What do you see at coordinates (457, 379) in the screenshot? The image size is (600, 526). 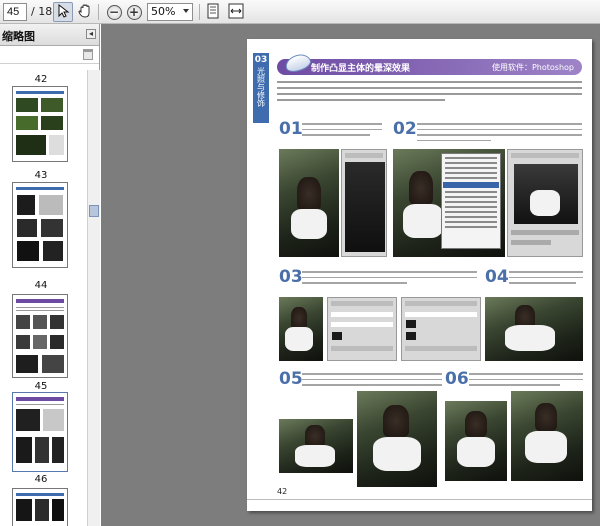 I see `step-number: 06` at bounding box center [457, 379].